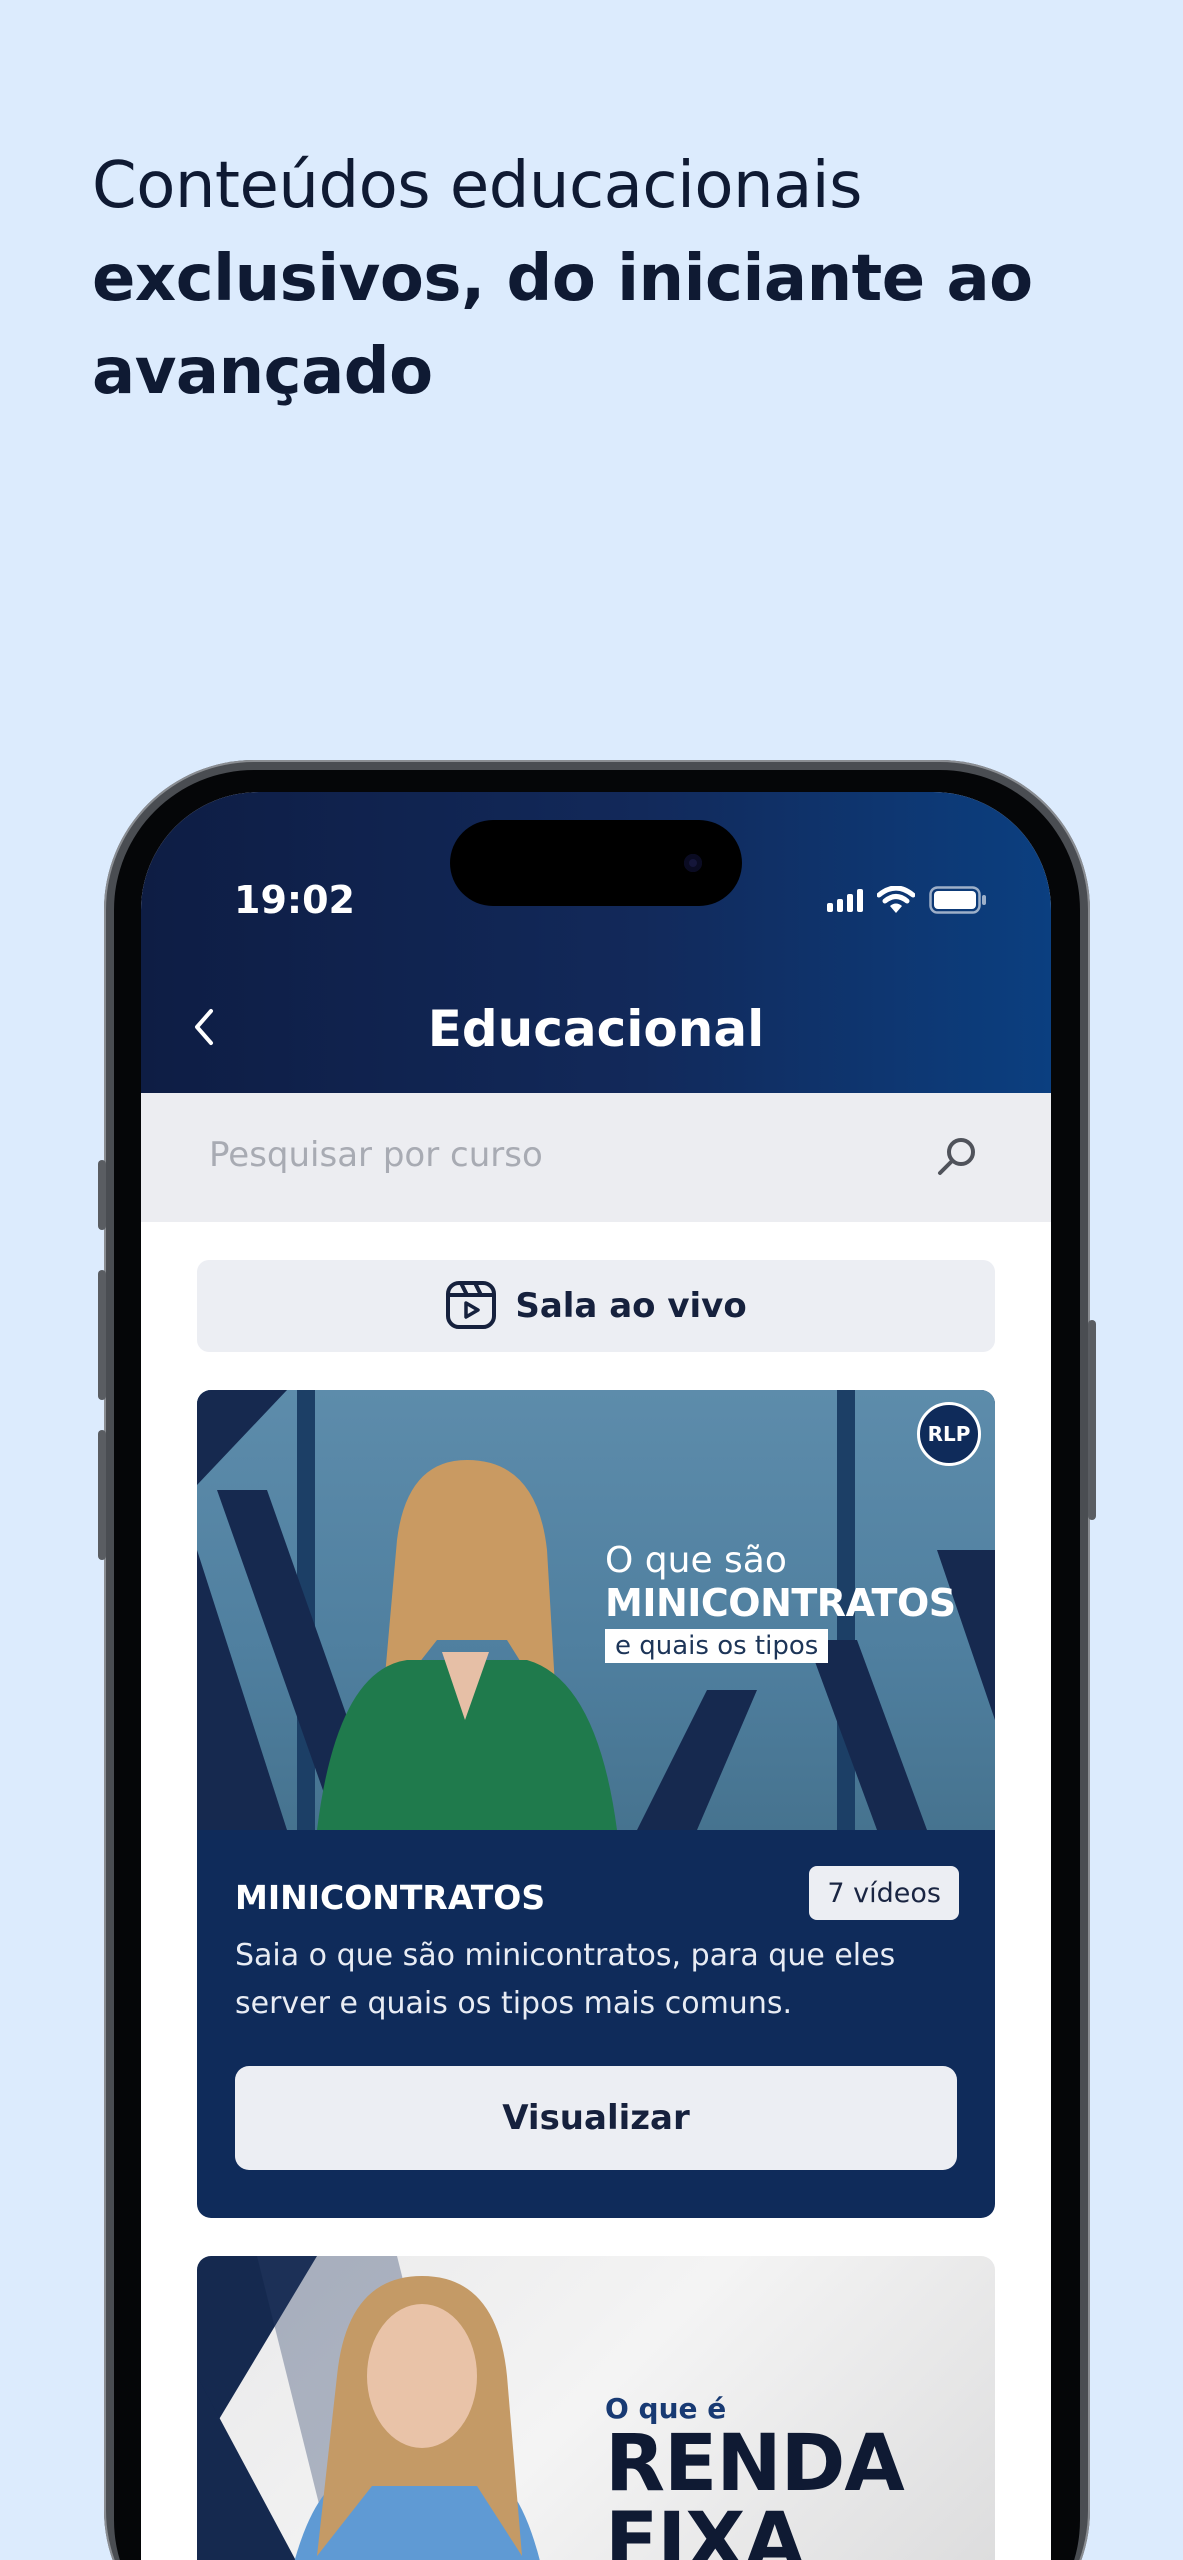 The width and height of the screenshot is (1183, 2560). Describe the element at coordinates (717, 1646) in the screenshot. I see `banner-line-3: e quais os tipos` at that location.